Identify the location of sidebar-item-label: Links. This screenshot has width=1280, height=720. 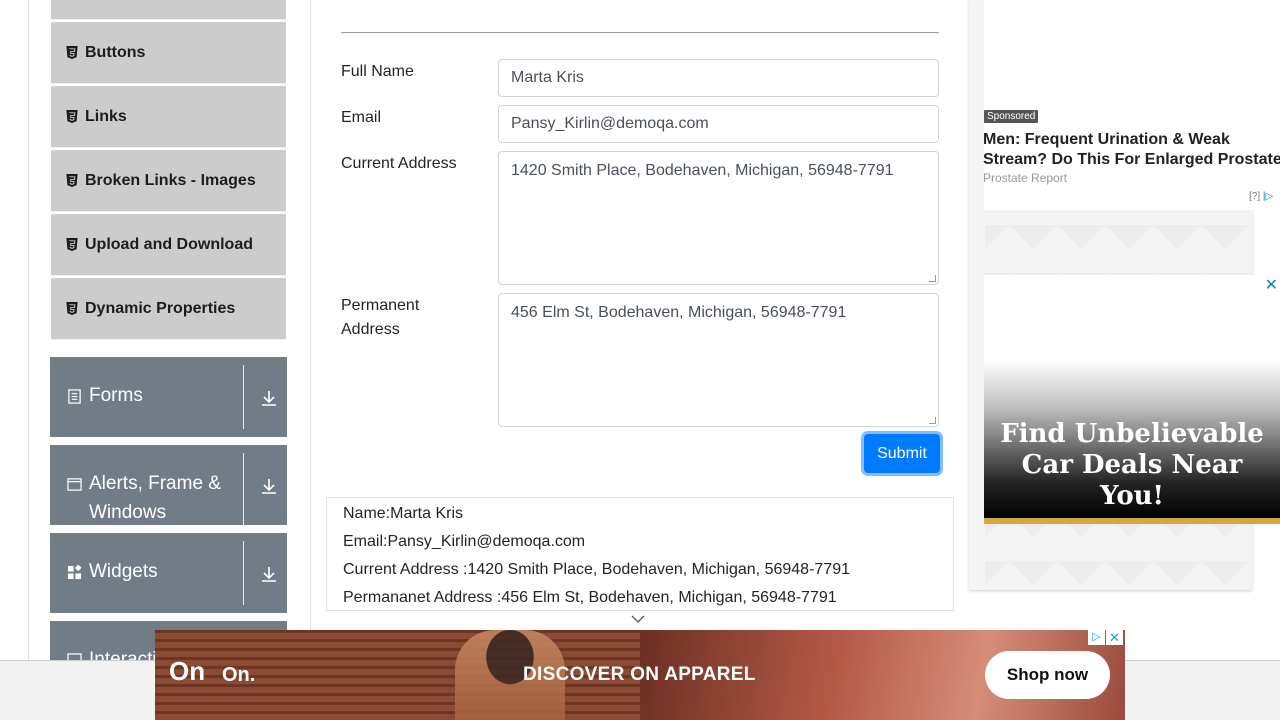
(106, 116).